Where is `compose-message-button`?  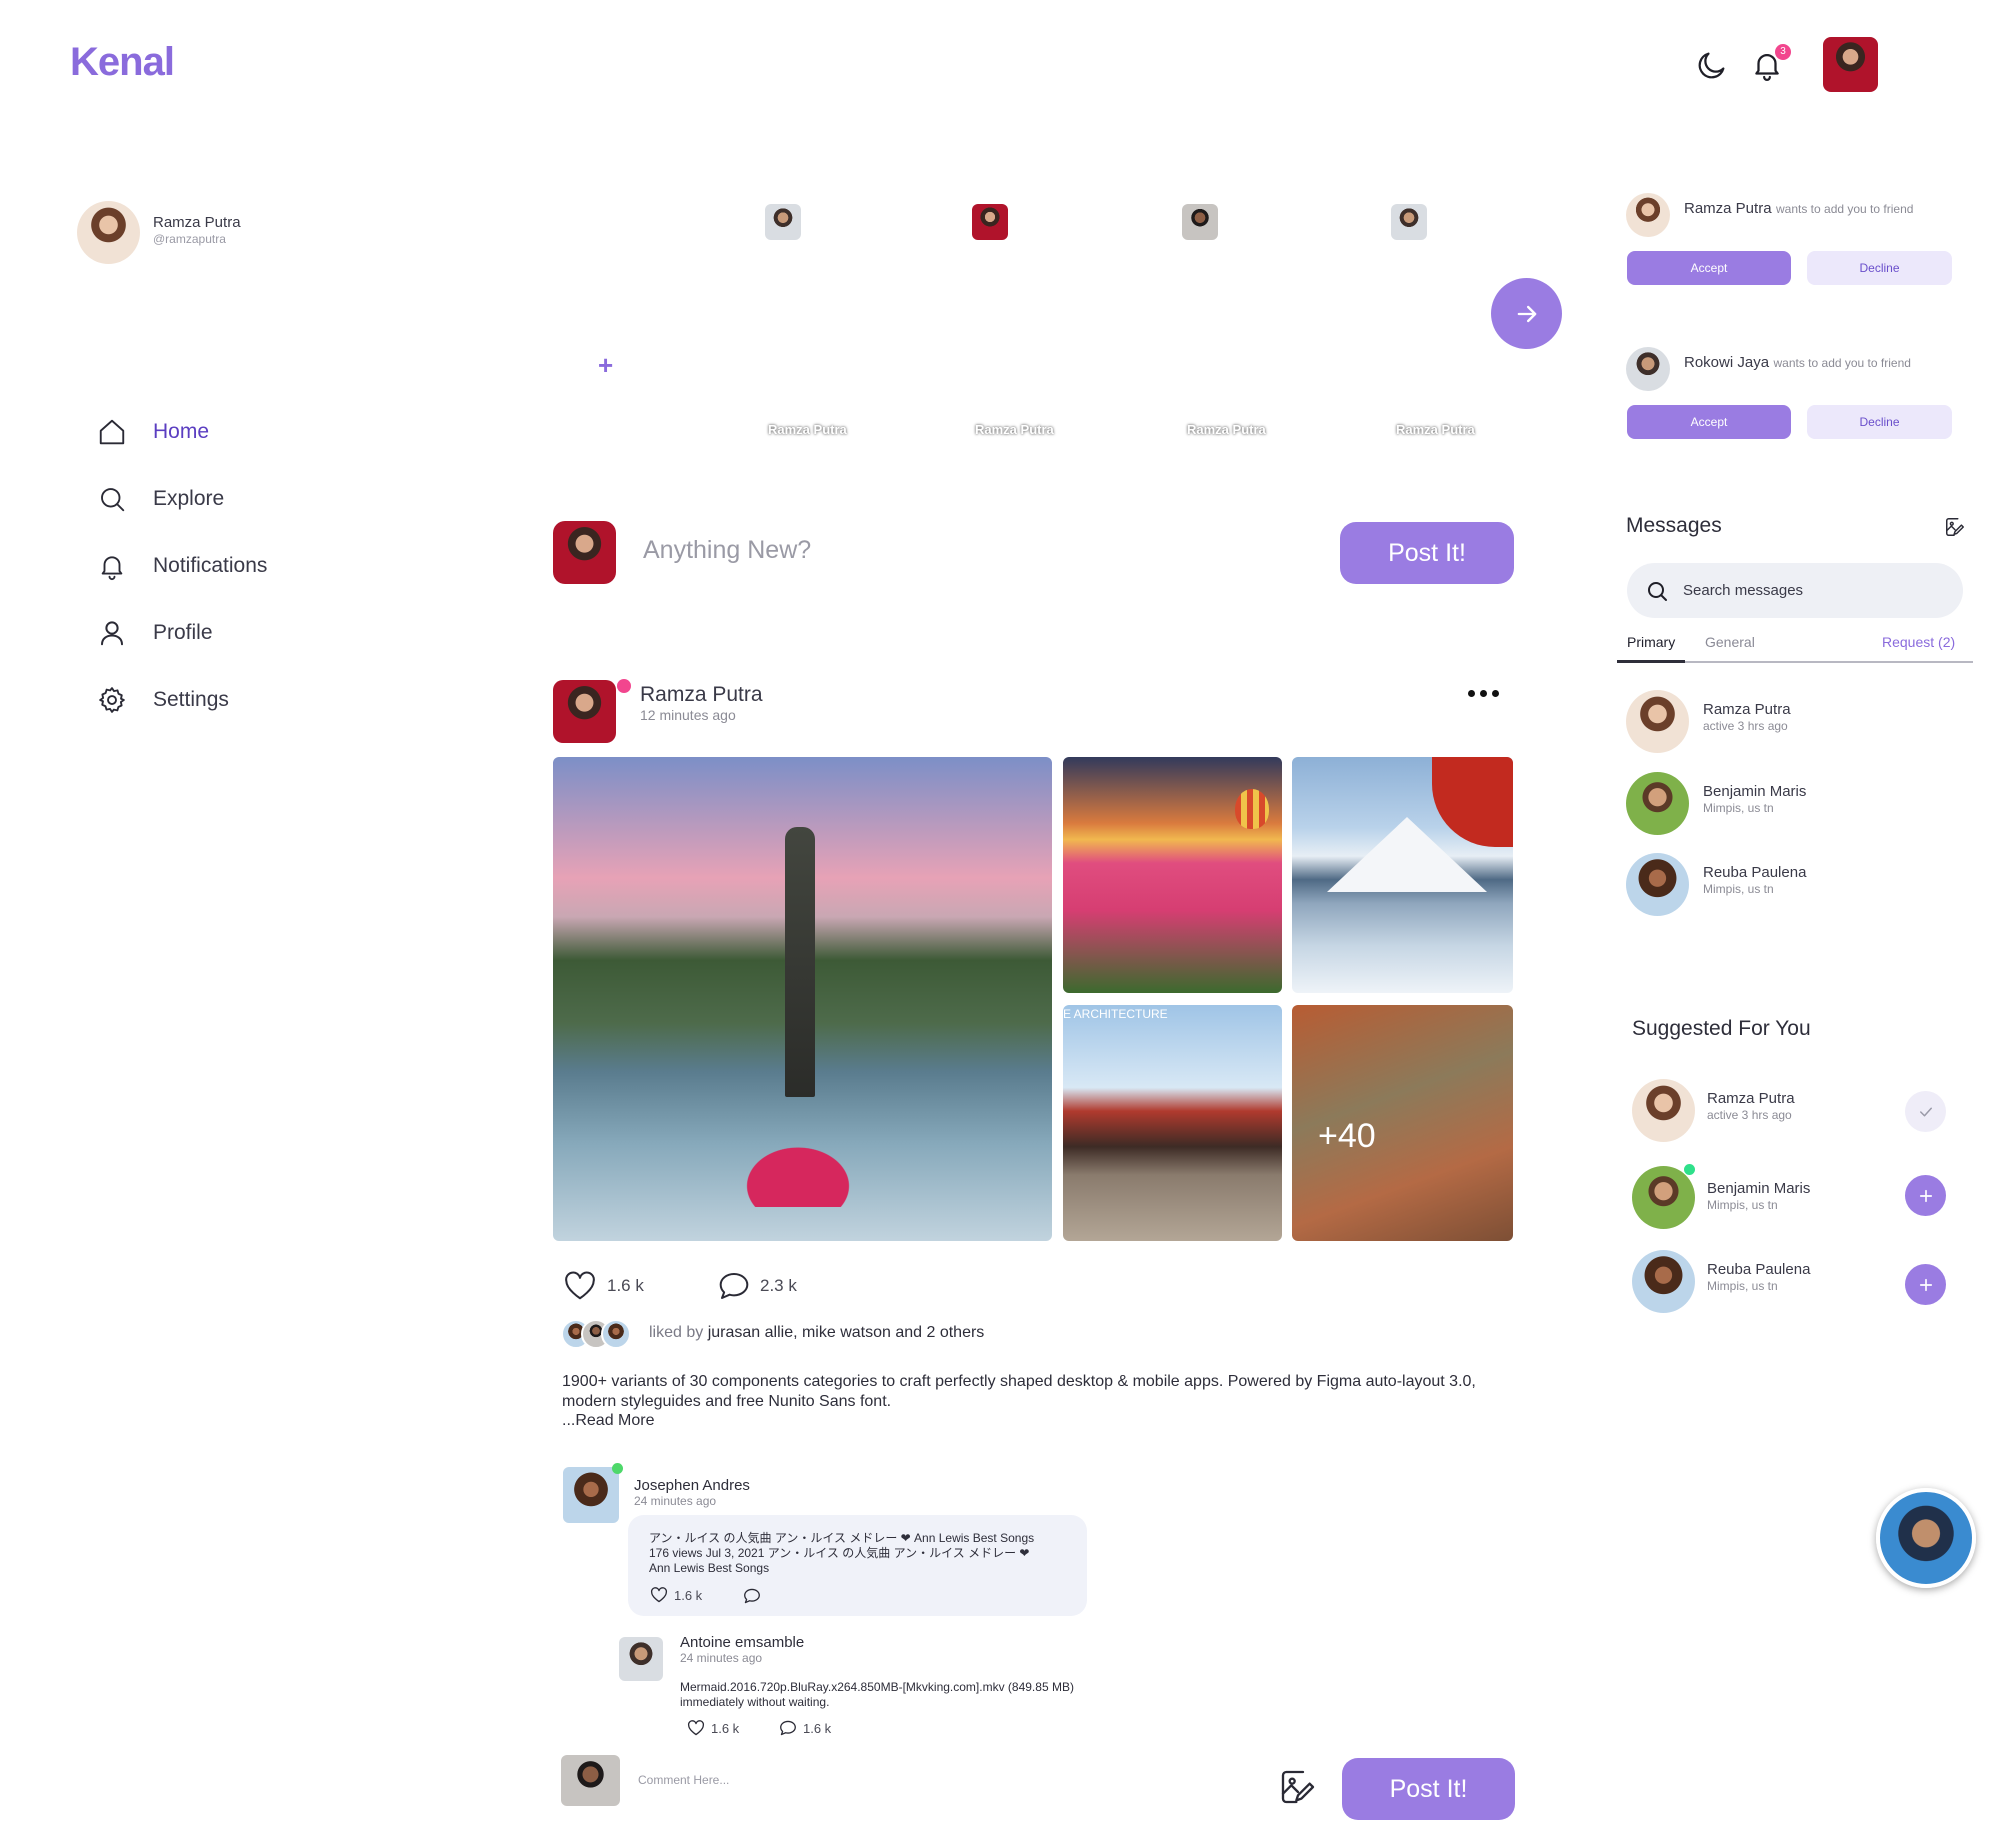 compose-message-button is located at coordinates (1955, 527).